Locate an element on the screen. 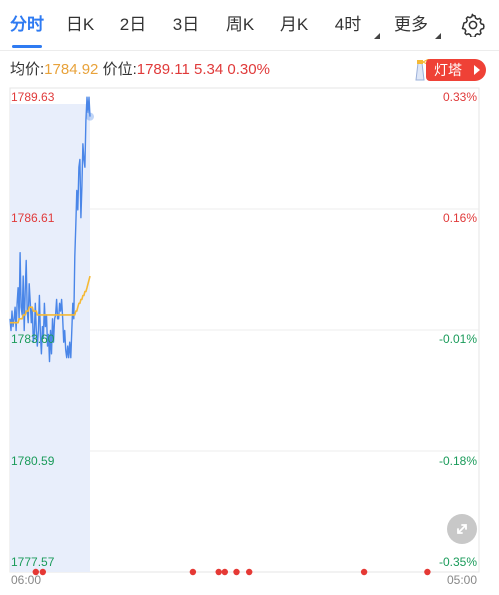 This screenshot has width=499, height=595. y-left-tick-1: 1786.61 is located at coordinates (33, 218).